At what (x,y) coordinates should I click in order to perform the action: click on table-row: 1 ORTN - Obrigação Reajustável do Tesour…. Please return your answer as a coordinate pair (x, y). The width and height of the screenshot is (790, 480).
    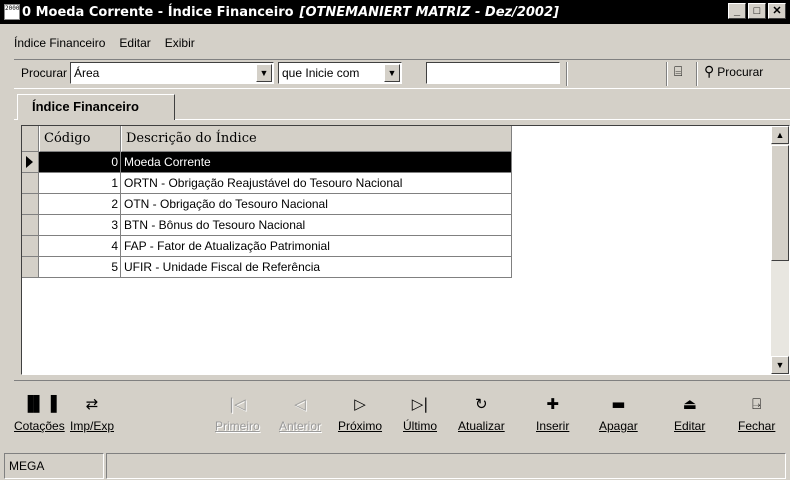
    Looking at the image, I should click on (267, 183).